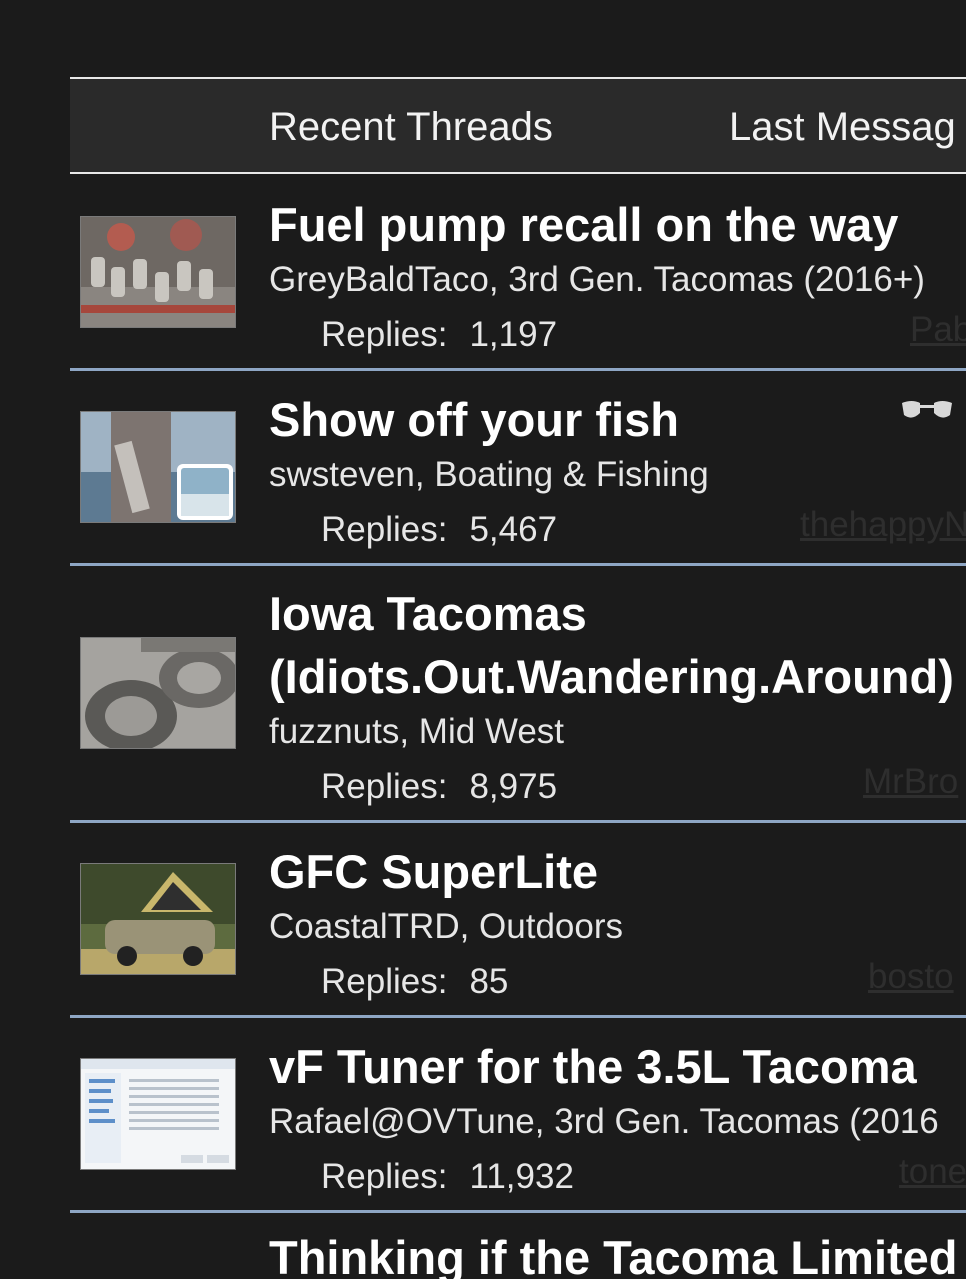 This screenshot has height=1279, width=966. I want to click on thread-meta: GreyBaldTaco, 3rd Gen. Tacomas (2016+), so click(597, 280).